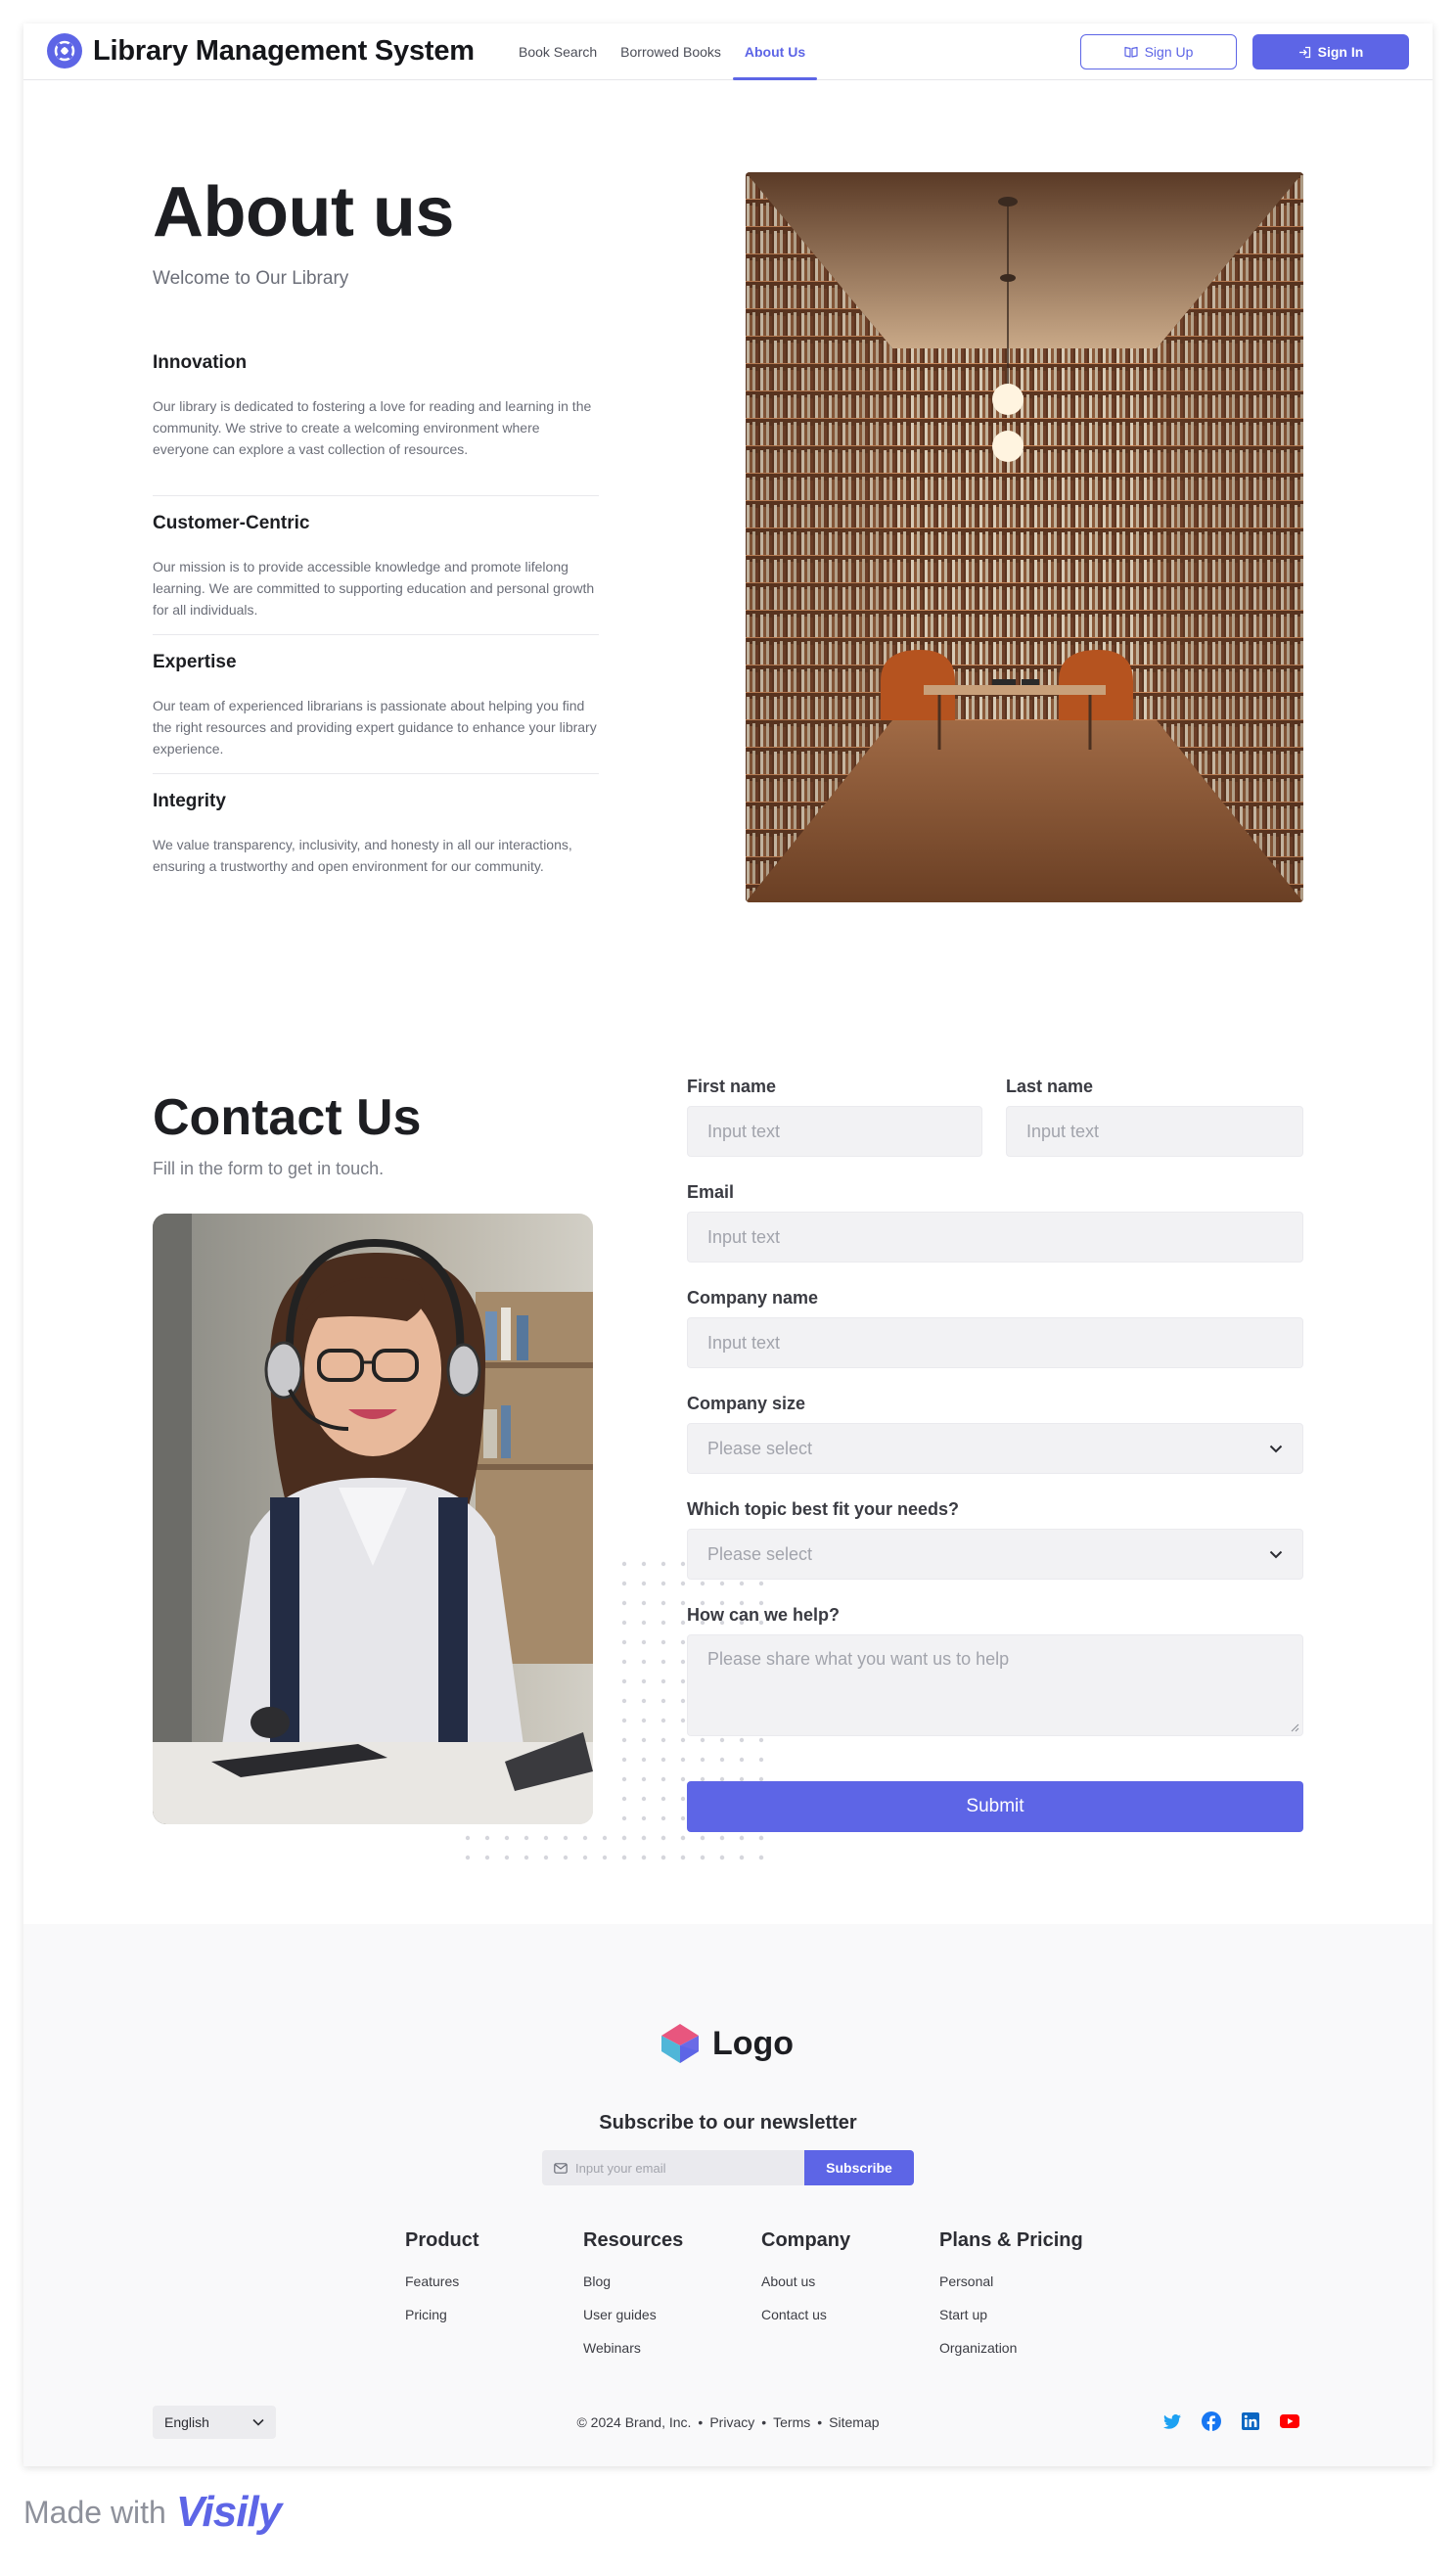 The height and width of the screenshot is (2571, 1456). Describe the element at coordinates (671, 2315) in the screenshot. I see `footer-link: User guides` at that location.